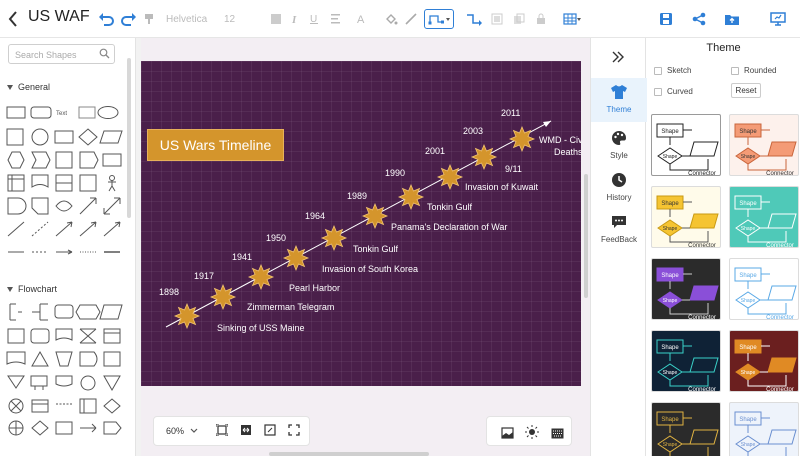  Describe the element at coordinates (497, 19) in the screenshot. I see `group-icon` at that location.